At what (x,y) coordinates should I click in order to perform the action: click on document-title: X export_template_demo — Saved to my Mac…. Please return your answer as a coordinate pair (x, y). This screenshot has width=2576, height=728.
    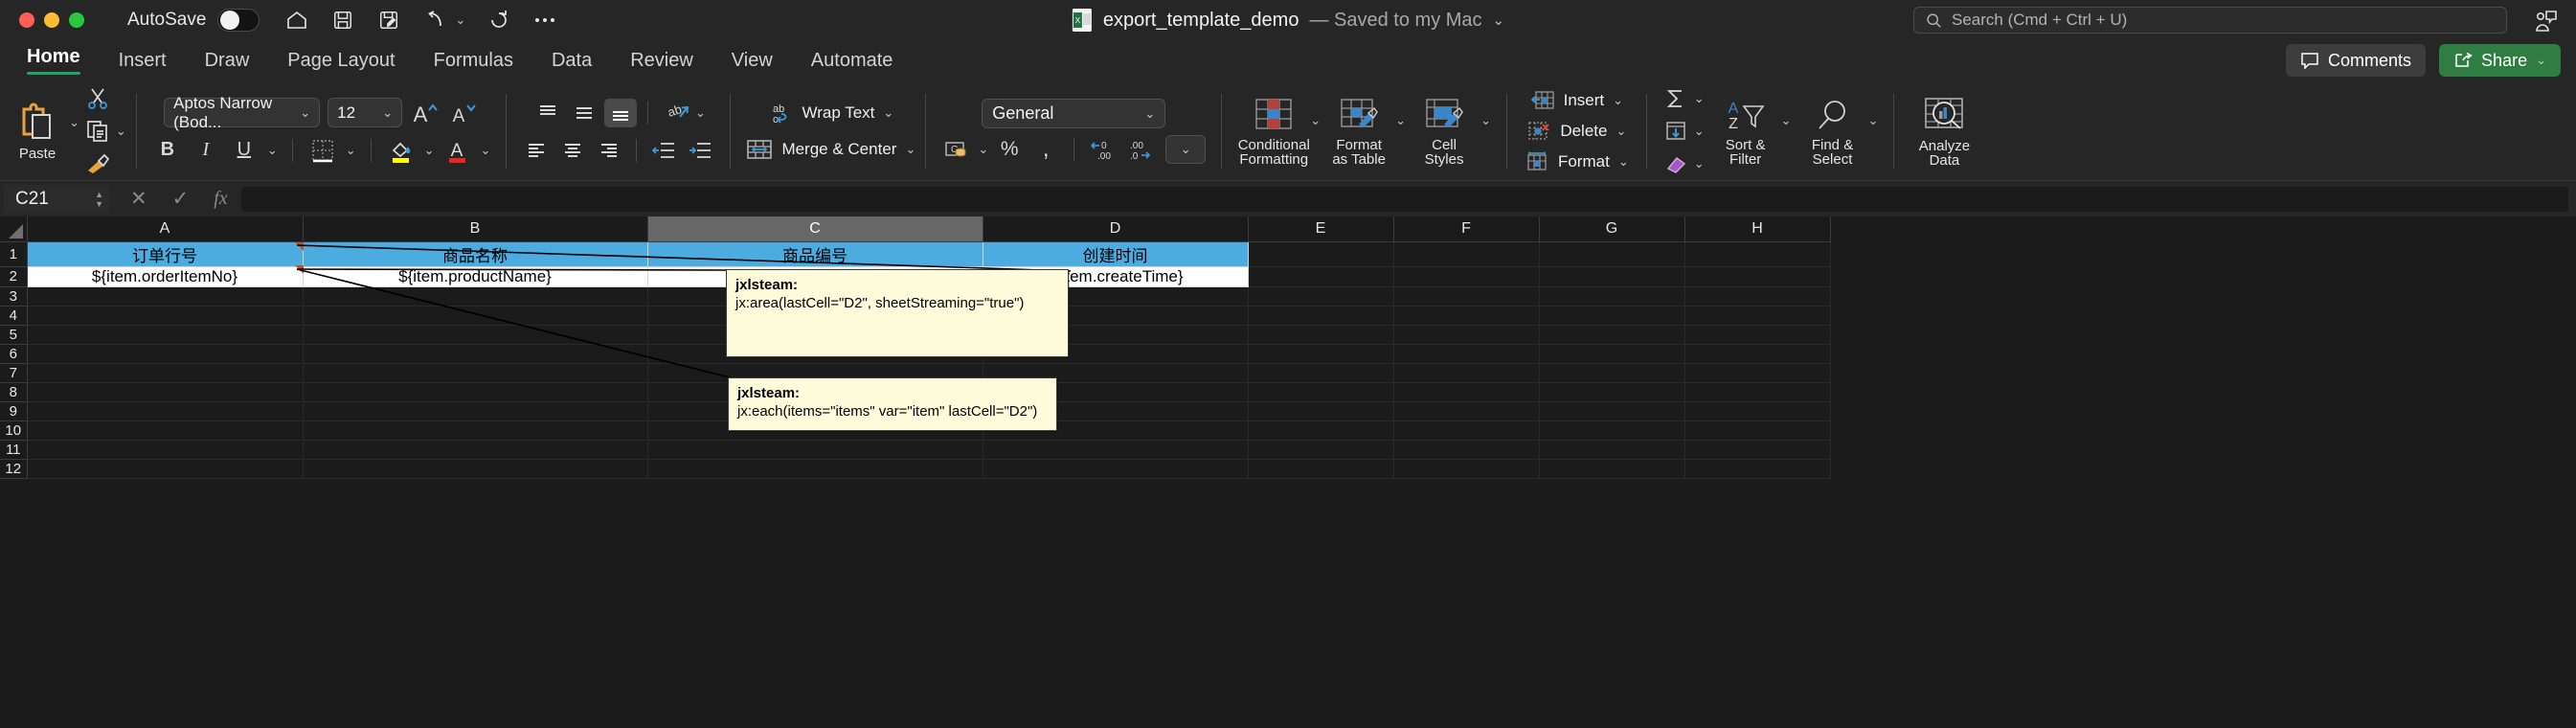
    Looking at the image, I should click on (1288, 20).